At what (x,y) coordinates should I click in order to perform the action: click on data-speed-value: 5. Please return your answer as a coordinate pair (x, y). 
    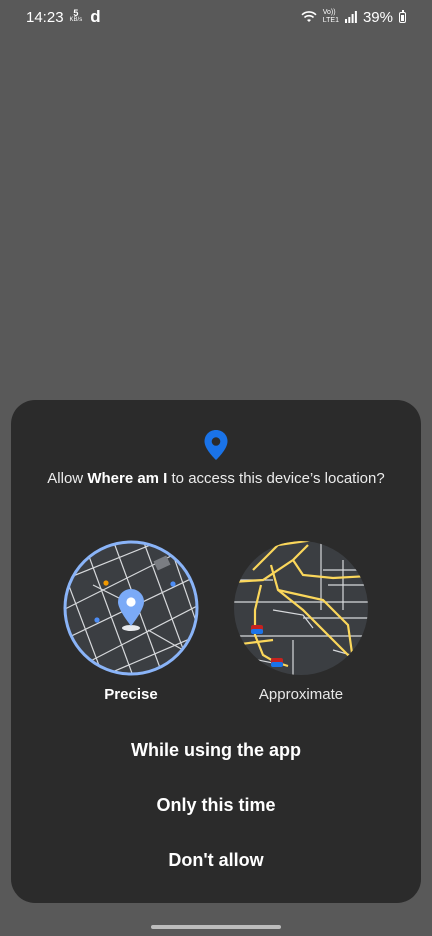
    Looking at the image, I should click on (76, 13).